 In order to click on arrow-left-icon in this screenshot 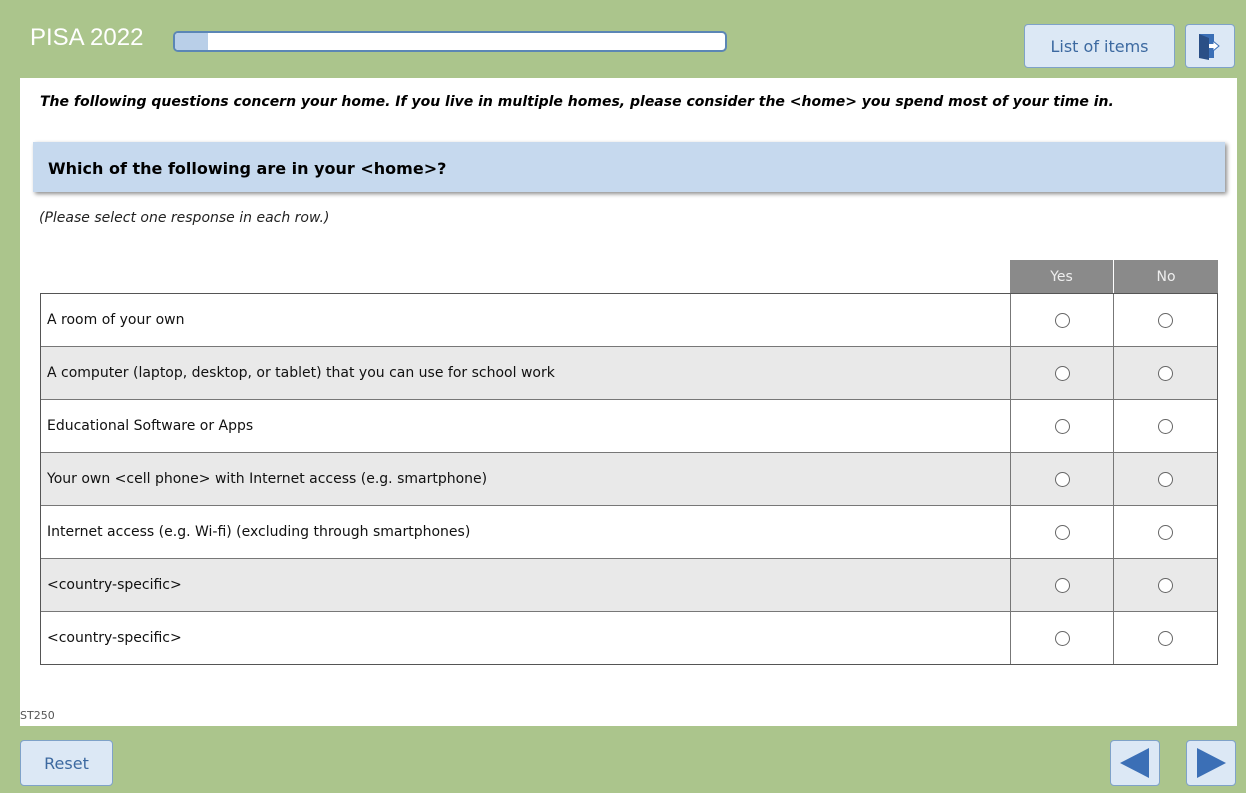, I will do `click(1134, 763)`.